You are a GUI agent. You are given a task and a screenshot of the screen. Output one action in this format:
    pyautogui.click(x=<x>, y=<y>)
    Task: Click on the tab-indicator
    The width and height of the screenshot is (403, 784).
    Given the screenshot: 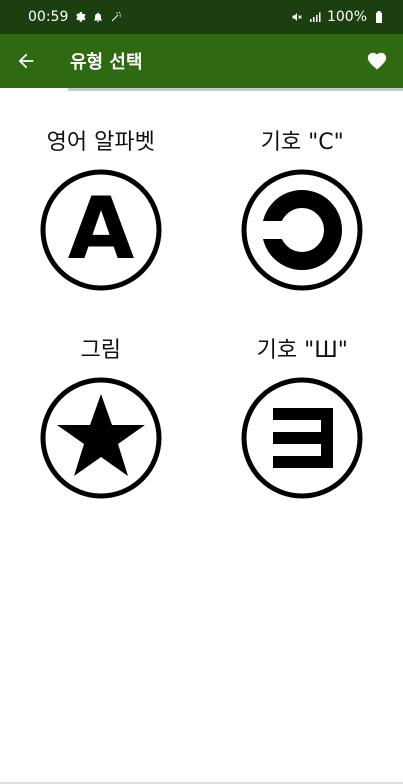 What is the action you would take?
    pyautogui.click(x=235, y=89)
    